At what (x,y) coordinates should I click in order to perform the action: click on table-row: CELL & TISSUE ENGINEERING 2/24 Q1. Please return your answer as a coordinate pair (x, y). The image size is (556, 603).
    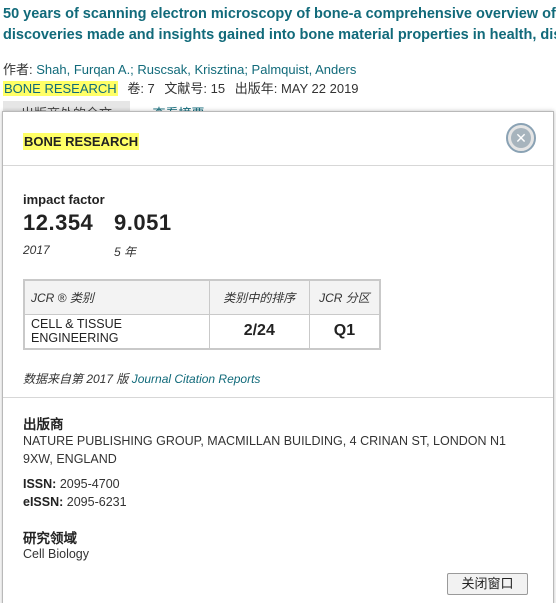
    Looking at the image, I should click on (202, 331).